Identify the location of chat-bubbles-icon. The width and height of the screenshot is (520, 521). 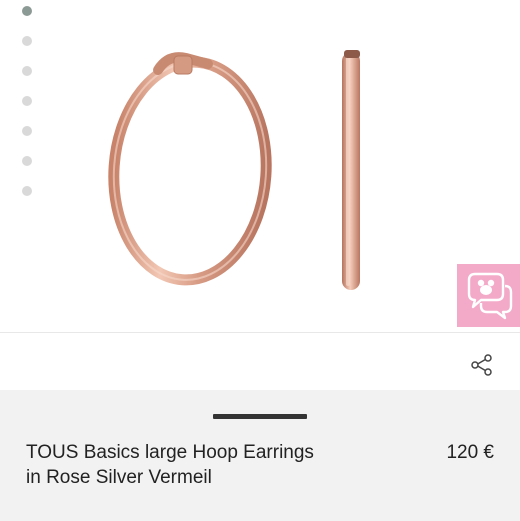
(490, 296).